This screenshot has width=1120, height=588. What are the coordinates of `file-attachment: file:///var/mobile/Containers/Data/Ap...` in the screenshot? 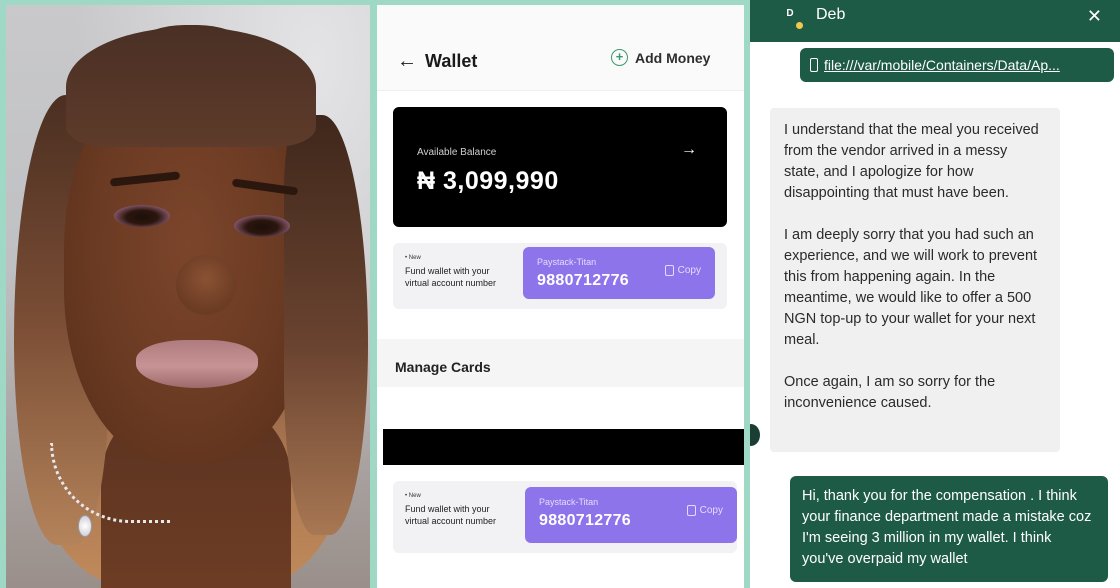 It's located at (957, 65).